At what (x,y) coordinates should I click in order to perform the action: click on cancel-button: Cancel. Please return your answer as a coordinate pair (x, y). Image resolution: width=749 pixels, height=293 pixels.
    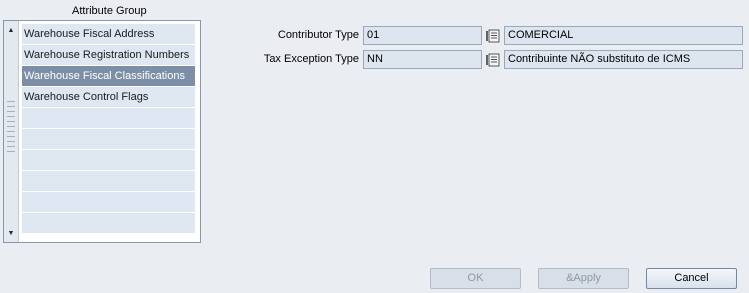
    Looking at the image, I should click on (691, 278).